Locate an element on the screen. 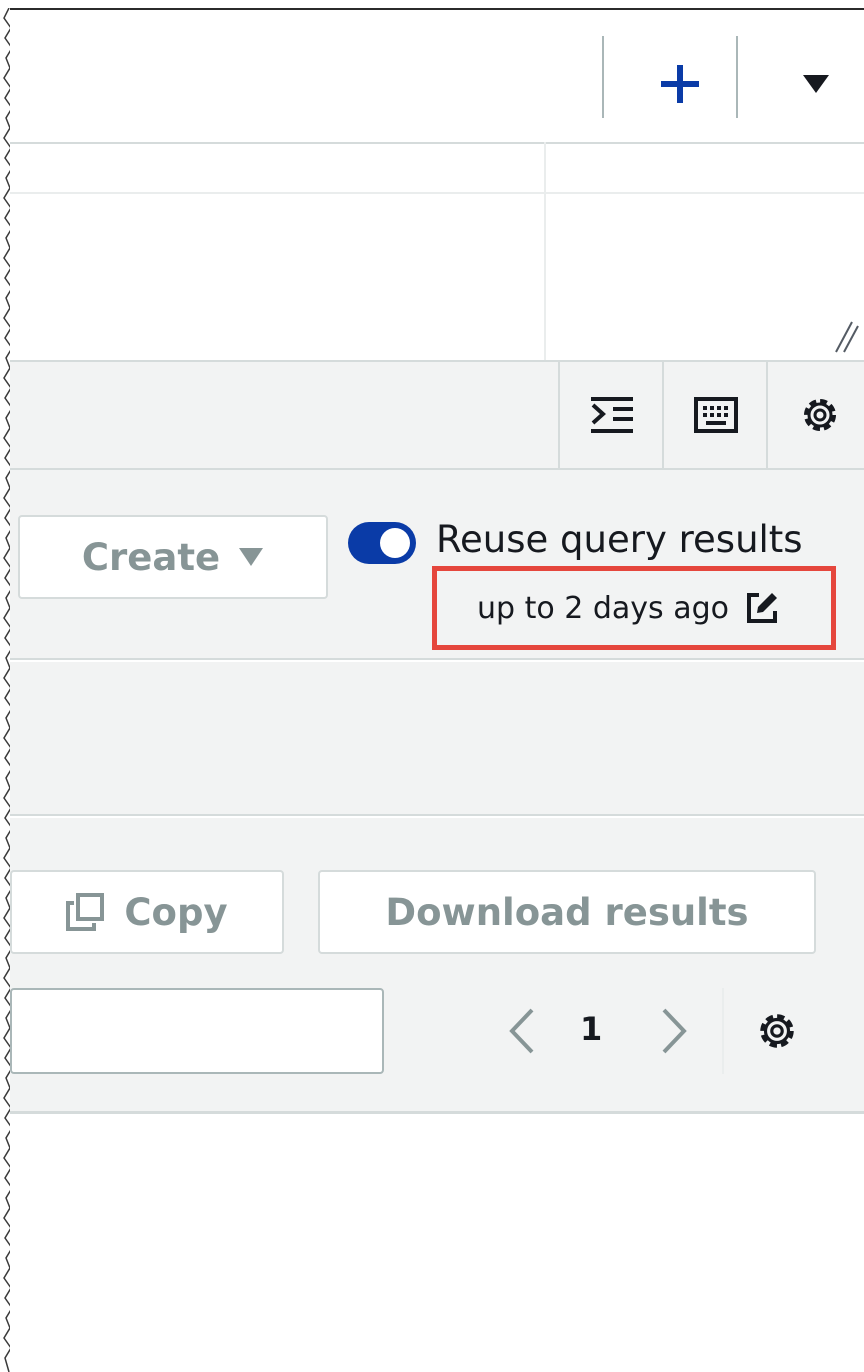  download-results-label: Download results is located at coordinates (567, 912).